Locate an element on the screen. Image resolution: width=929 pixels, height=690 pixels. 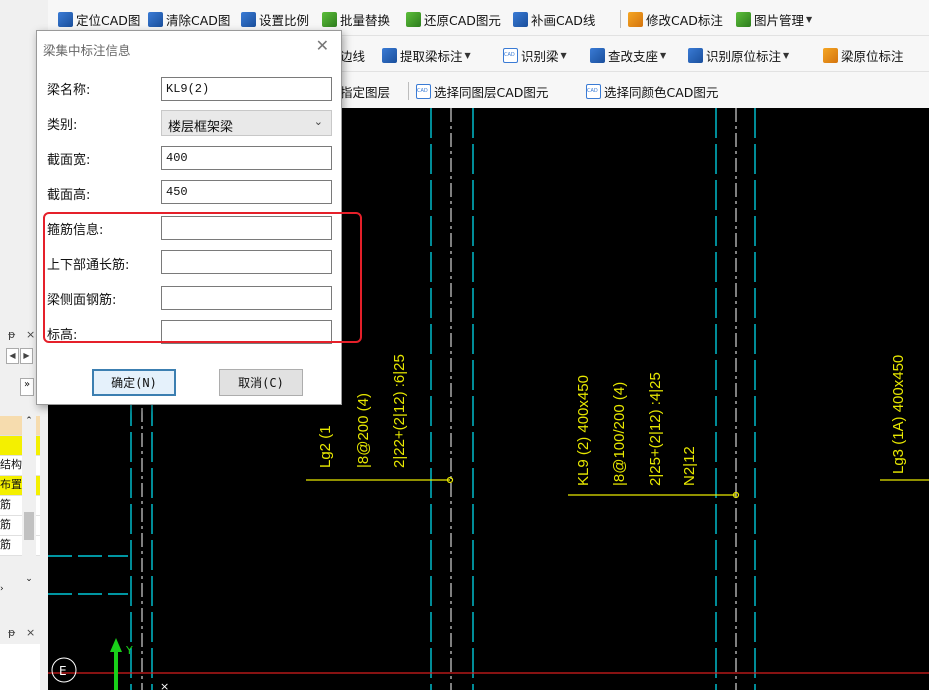
annotation-text: Lg2 (1 is located at coordinates (325, 446).